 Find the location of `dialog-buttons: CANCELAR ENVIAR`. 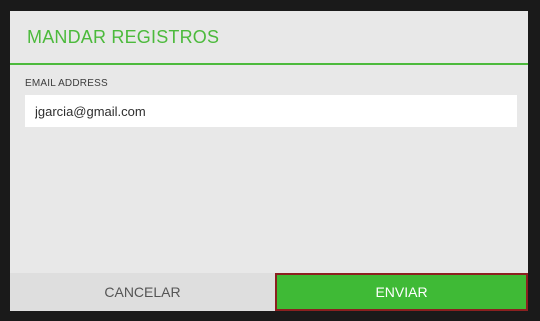

dialog-buttons: CANCELAR ENVIAR is located at coordinates (269, 292).